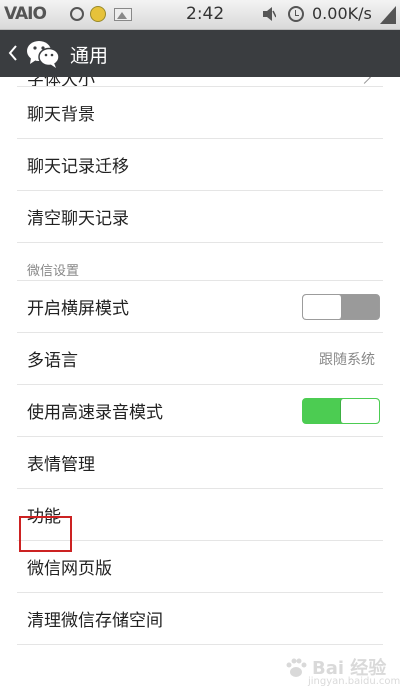  What do you see at coordinates (200, 82) in the screenshot?
I see `list-item-font-size: 字体大小` at bounding box center [200, 82].